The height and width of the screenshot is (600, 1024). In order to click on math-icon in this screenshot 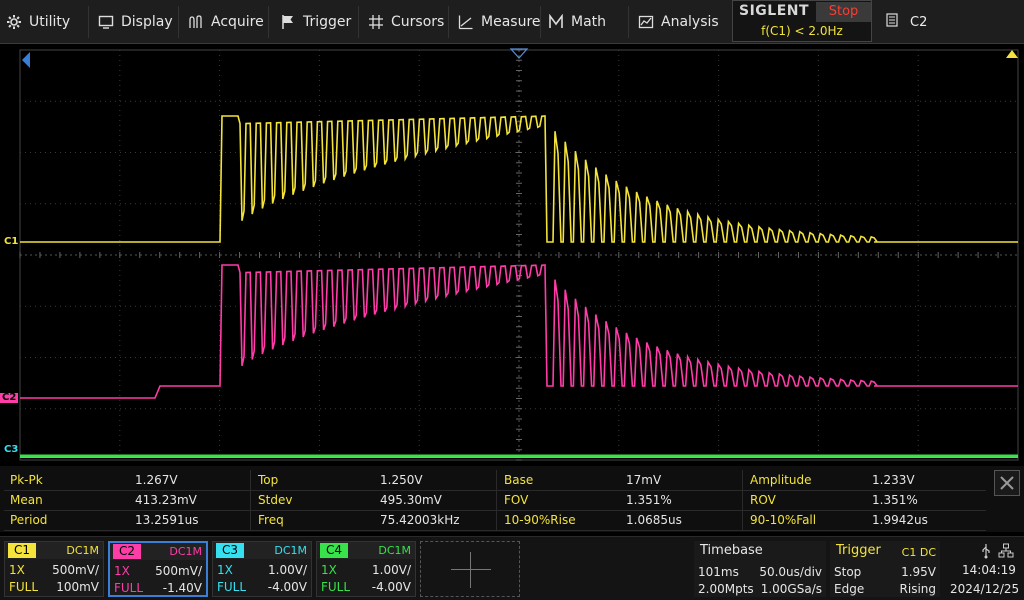, I will do `click(556, 22)`.